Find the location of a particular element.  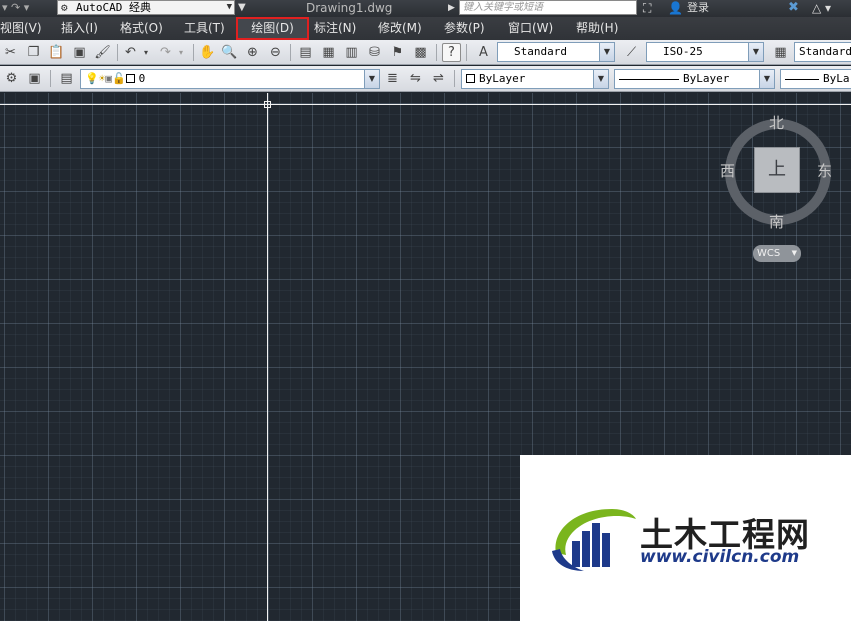

design-center-icon: ▦ is located at coordinates (328, 52).